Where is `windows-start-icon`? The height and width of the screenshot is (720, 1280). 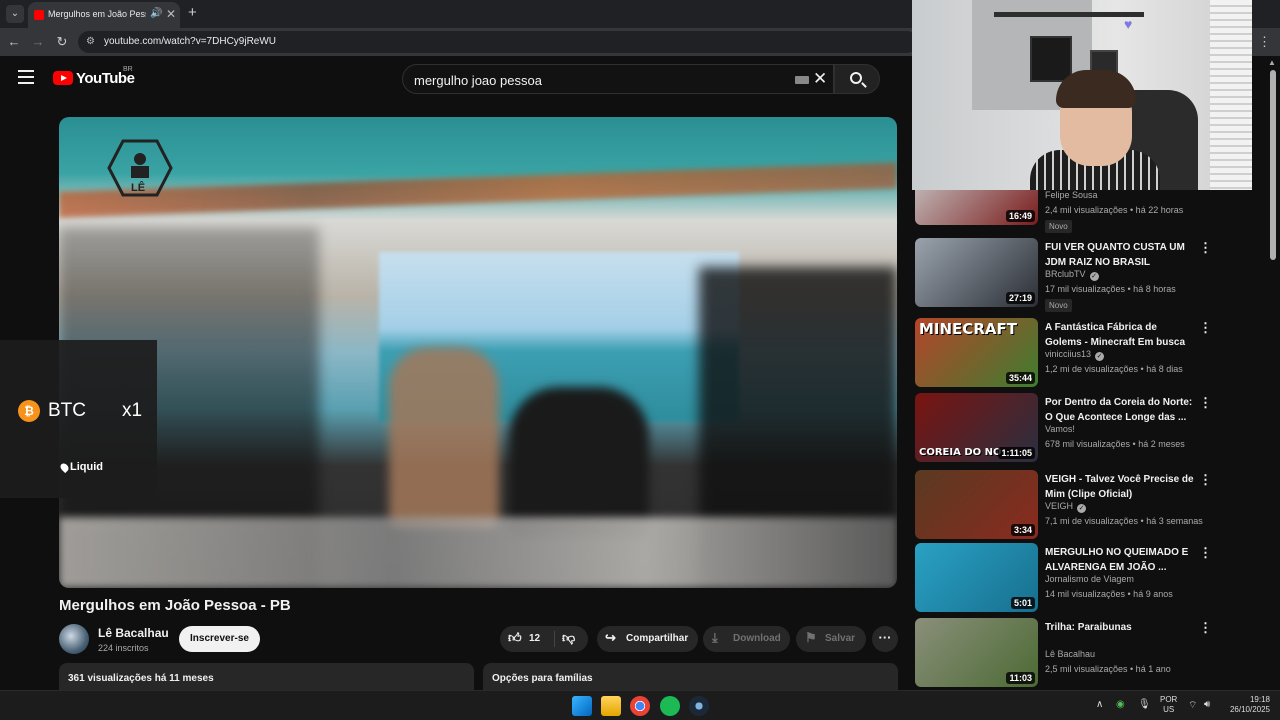
windows-start-icon is located at coordinates (582, 706).